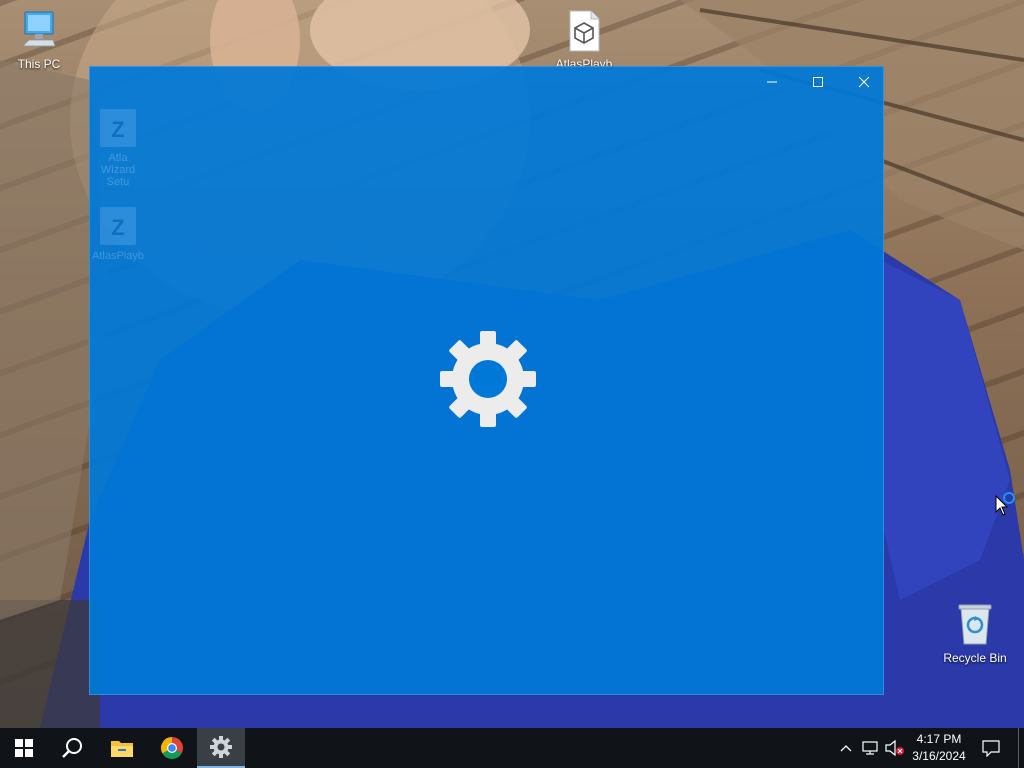 The width and height of the screenshot is (1024, 768). I want to click on taskbar-file-explorer, so click(122, 748).